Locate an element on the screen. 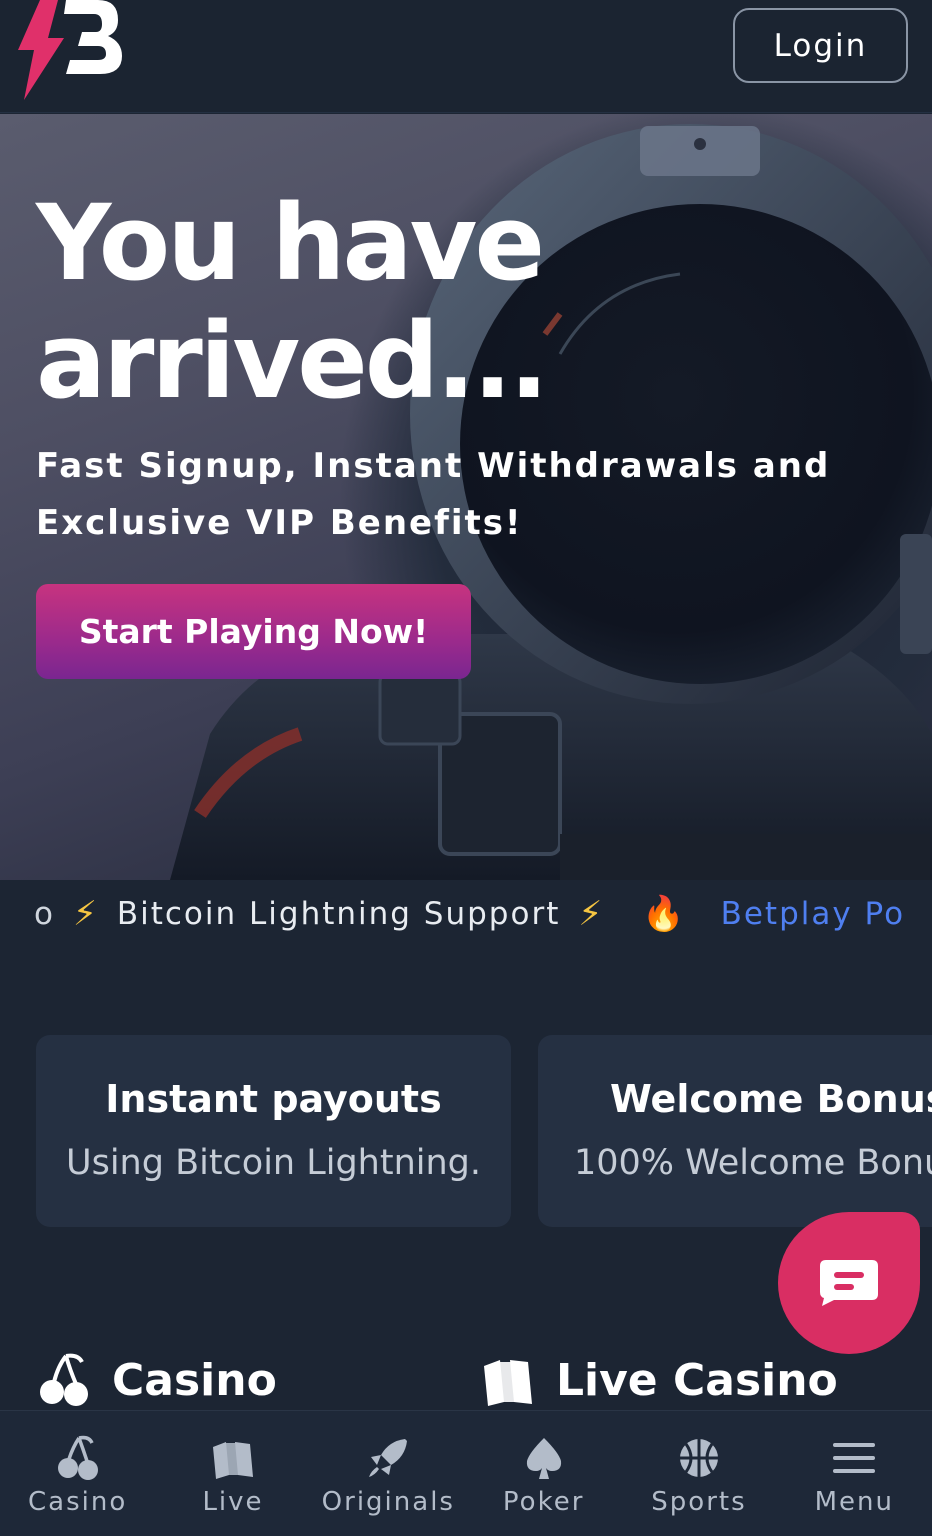 This screenshot has width=932, height=1536. nav-live: Live is located at coordinates (232, 1473).